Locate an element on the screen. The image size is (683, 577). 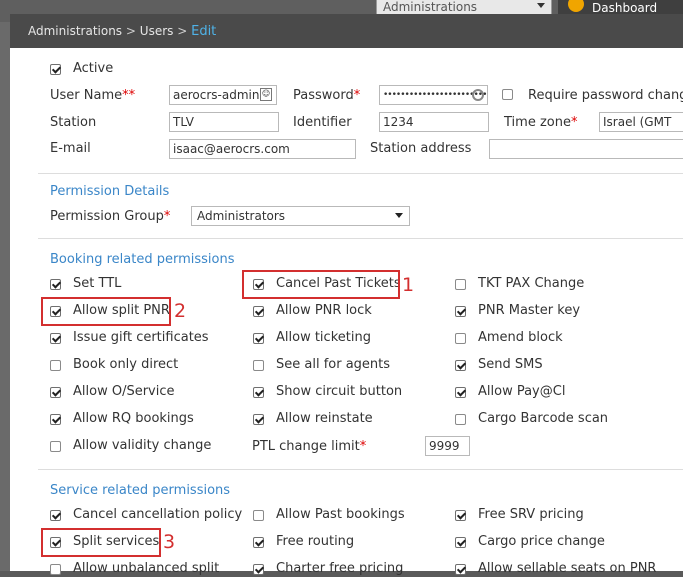
permission-label: Book only direct is located at coordinates (126, 364).